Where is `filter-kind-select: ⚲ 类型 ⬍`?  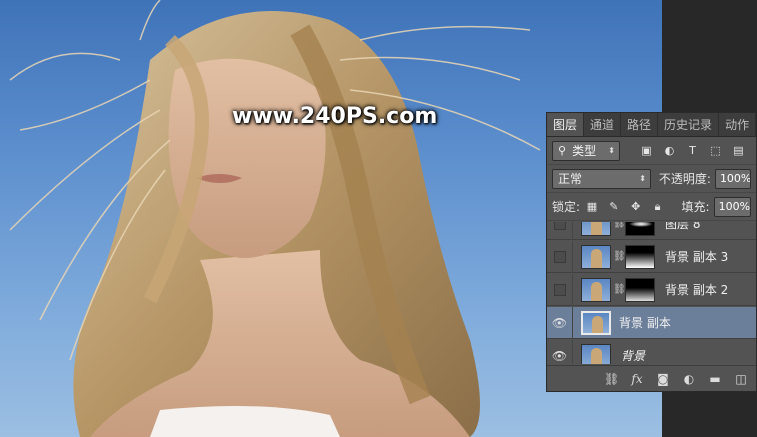
filter-kind-select: ⚲ 类型 ⬍ is located at coordinates (586, 150).